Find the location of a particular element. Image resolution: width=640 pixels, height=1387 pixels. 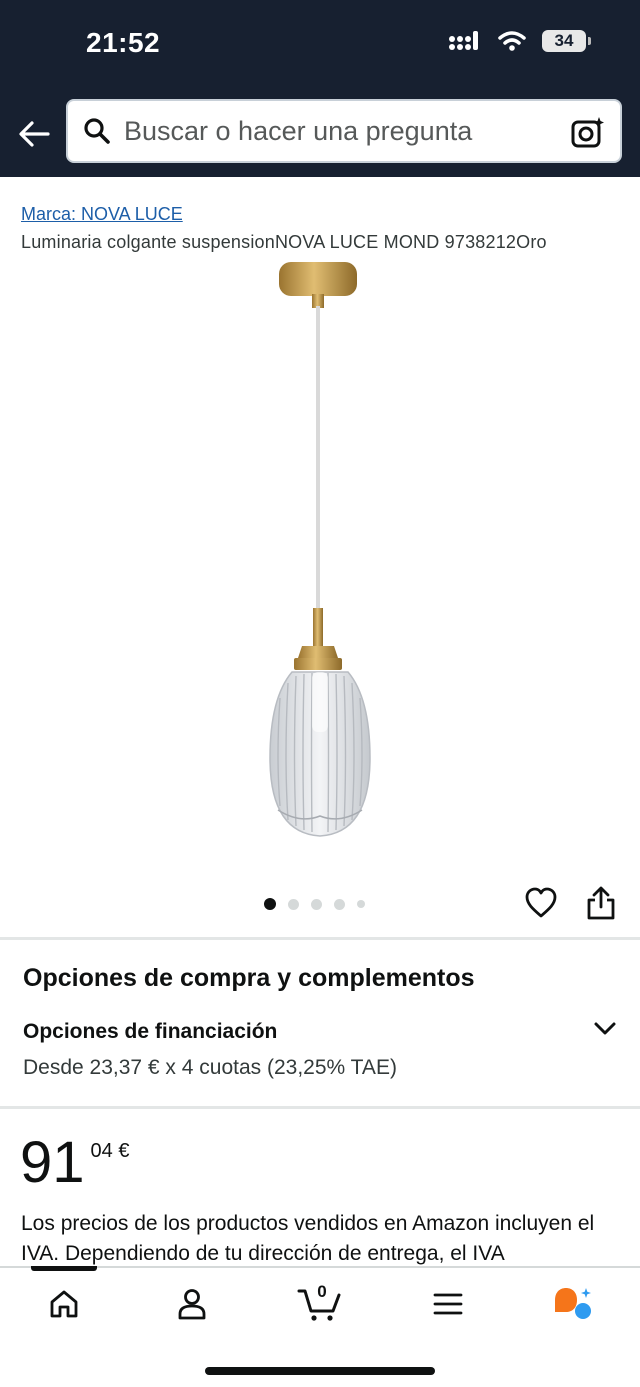

camera-search-icon is located at coordinates (588, 133).